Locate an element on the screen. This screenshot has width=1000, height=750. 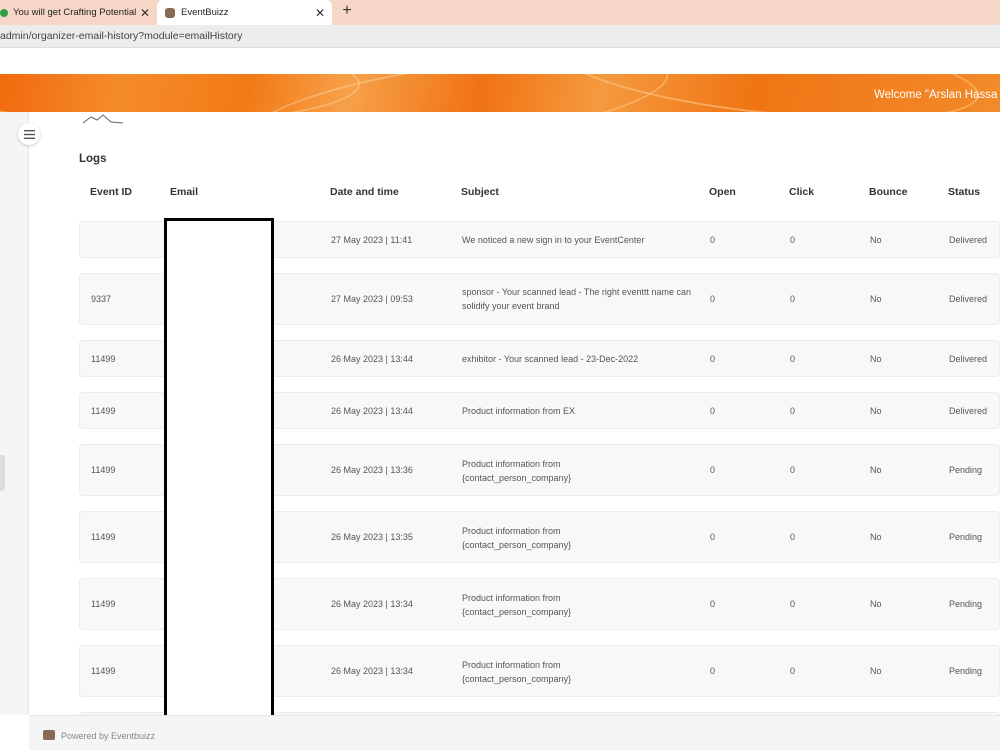
column-header-subject: Subject is located at coordinates (480, 192).